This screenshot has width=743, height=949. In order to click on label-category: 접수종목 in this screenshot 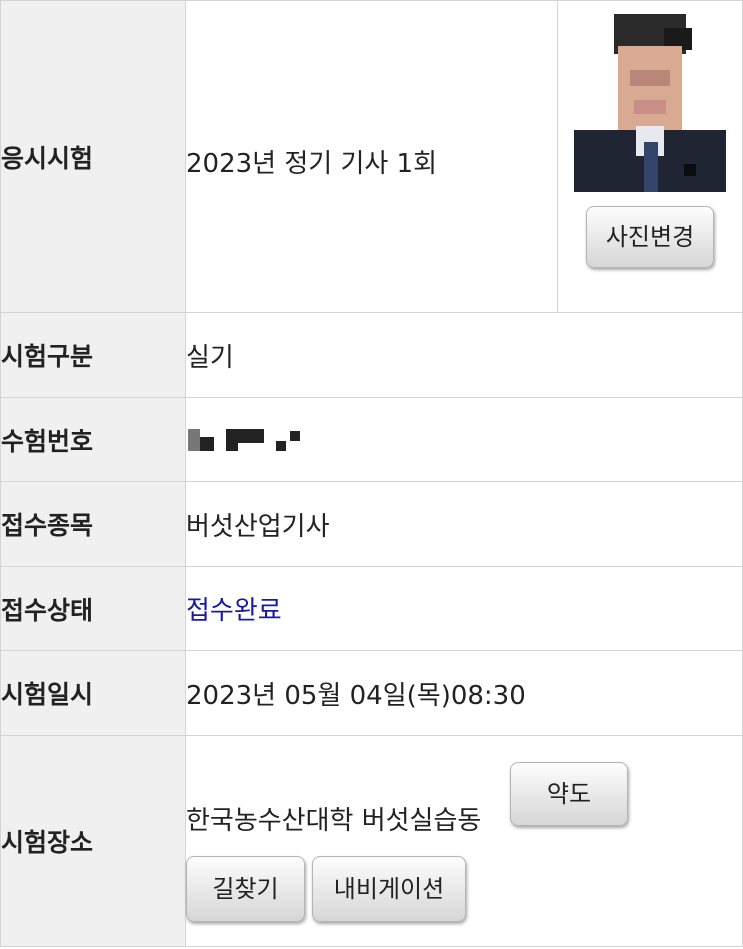, I will do `click(93, 524)`.